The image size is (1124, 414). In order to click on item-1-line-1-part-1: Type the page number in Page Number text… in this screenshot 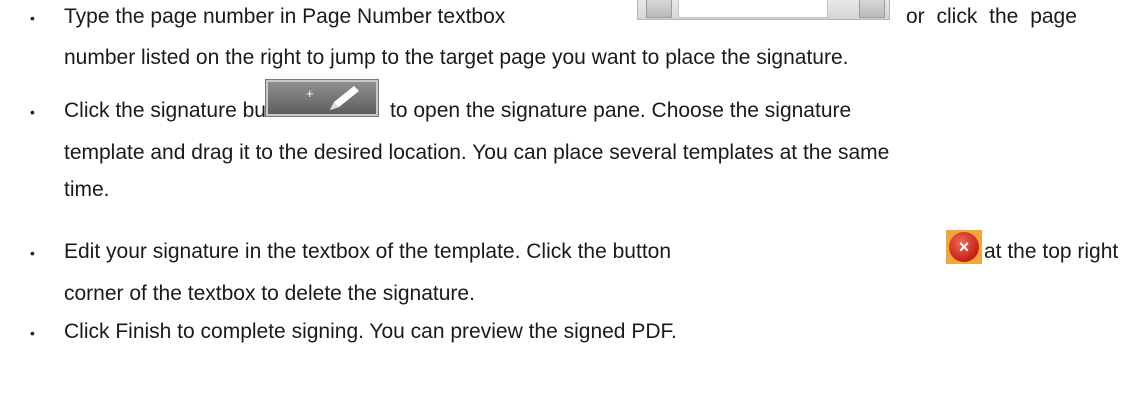, I will do `click(285, 16)`.